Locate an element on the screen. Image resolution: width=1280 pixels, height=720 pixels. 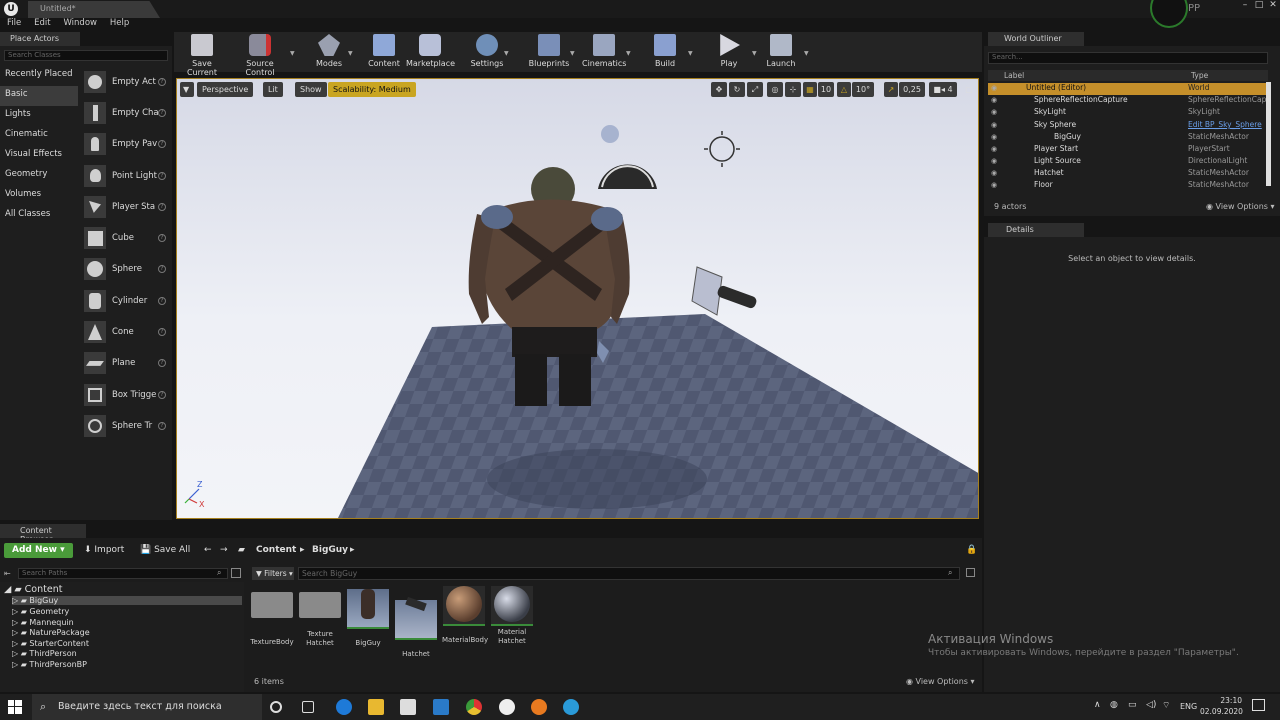
tray-chevron-icon: ∧ is located at coordinates (1097, 705).